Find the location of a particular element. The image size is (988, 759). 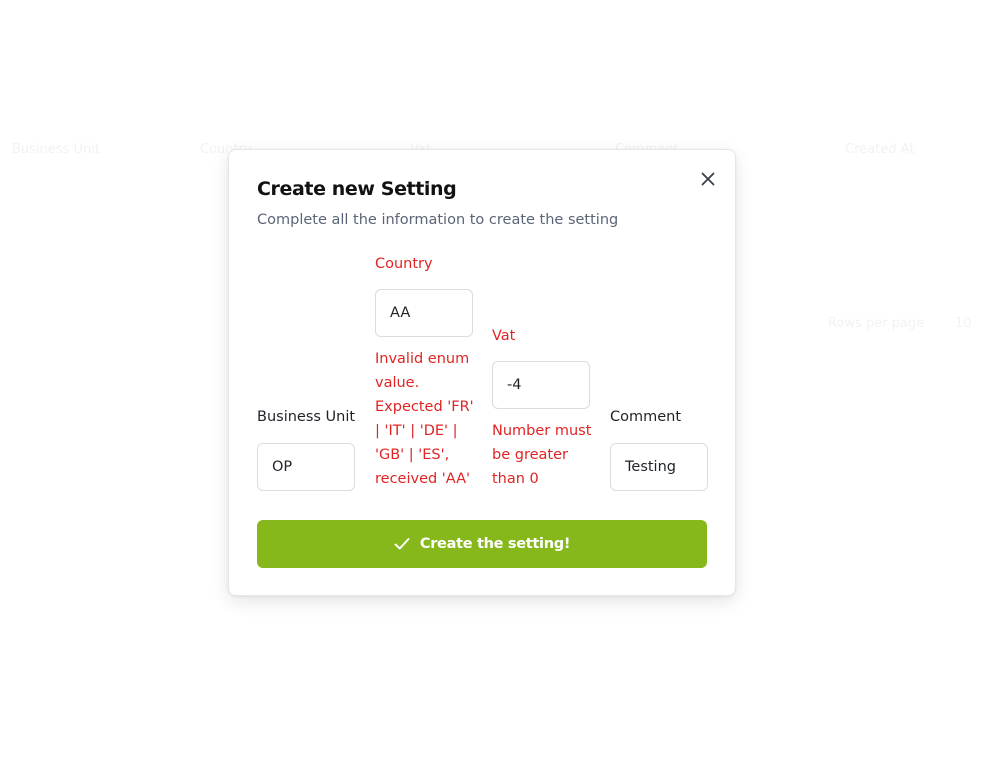

close-button is located at coordinates (708, 179).